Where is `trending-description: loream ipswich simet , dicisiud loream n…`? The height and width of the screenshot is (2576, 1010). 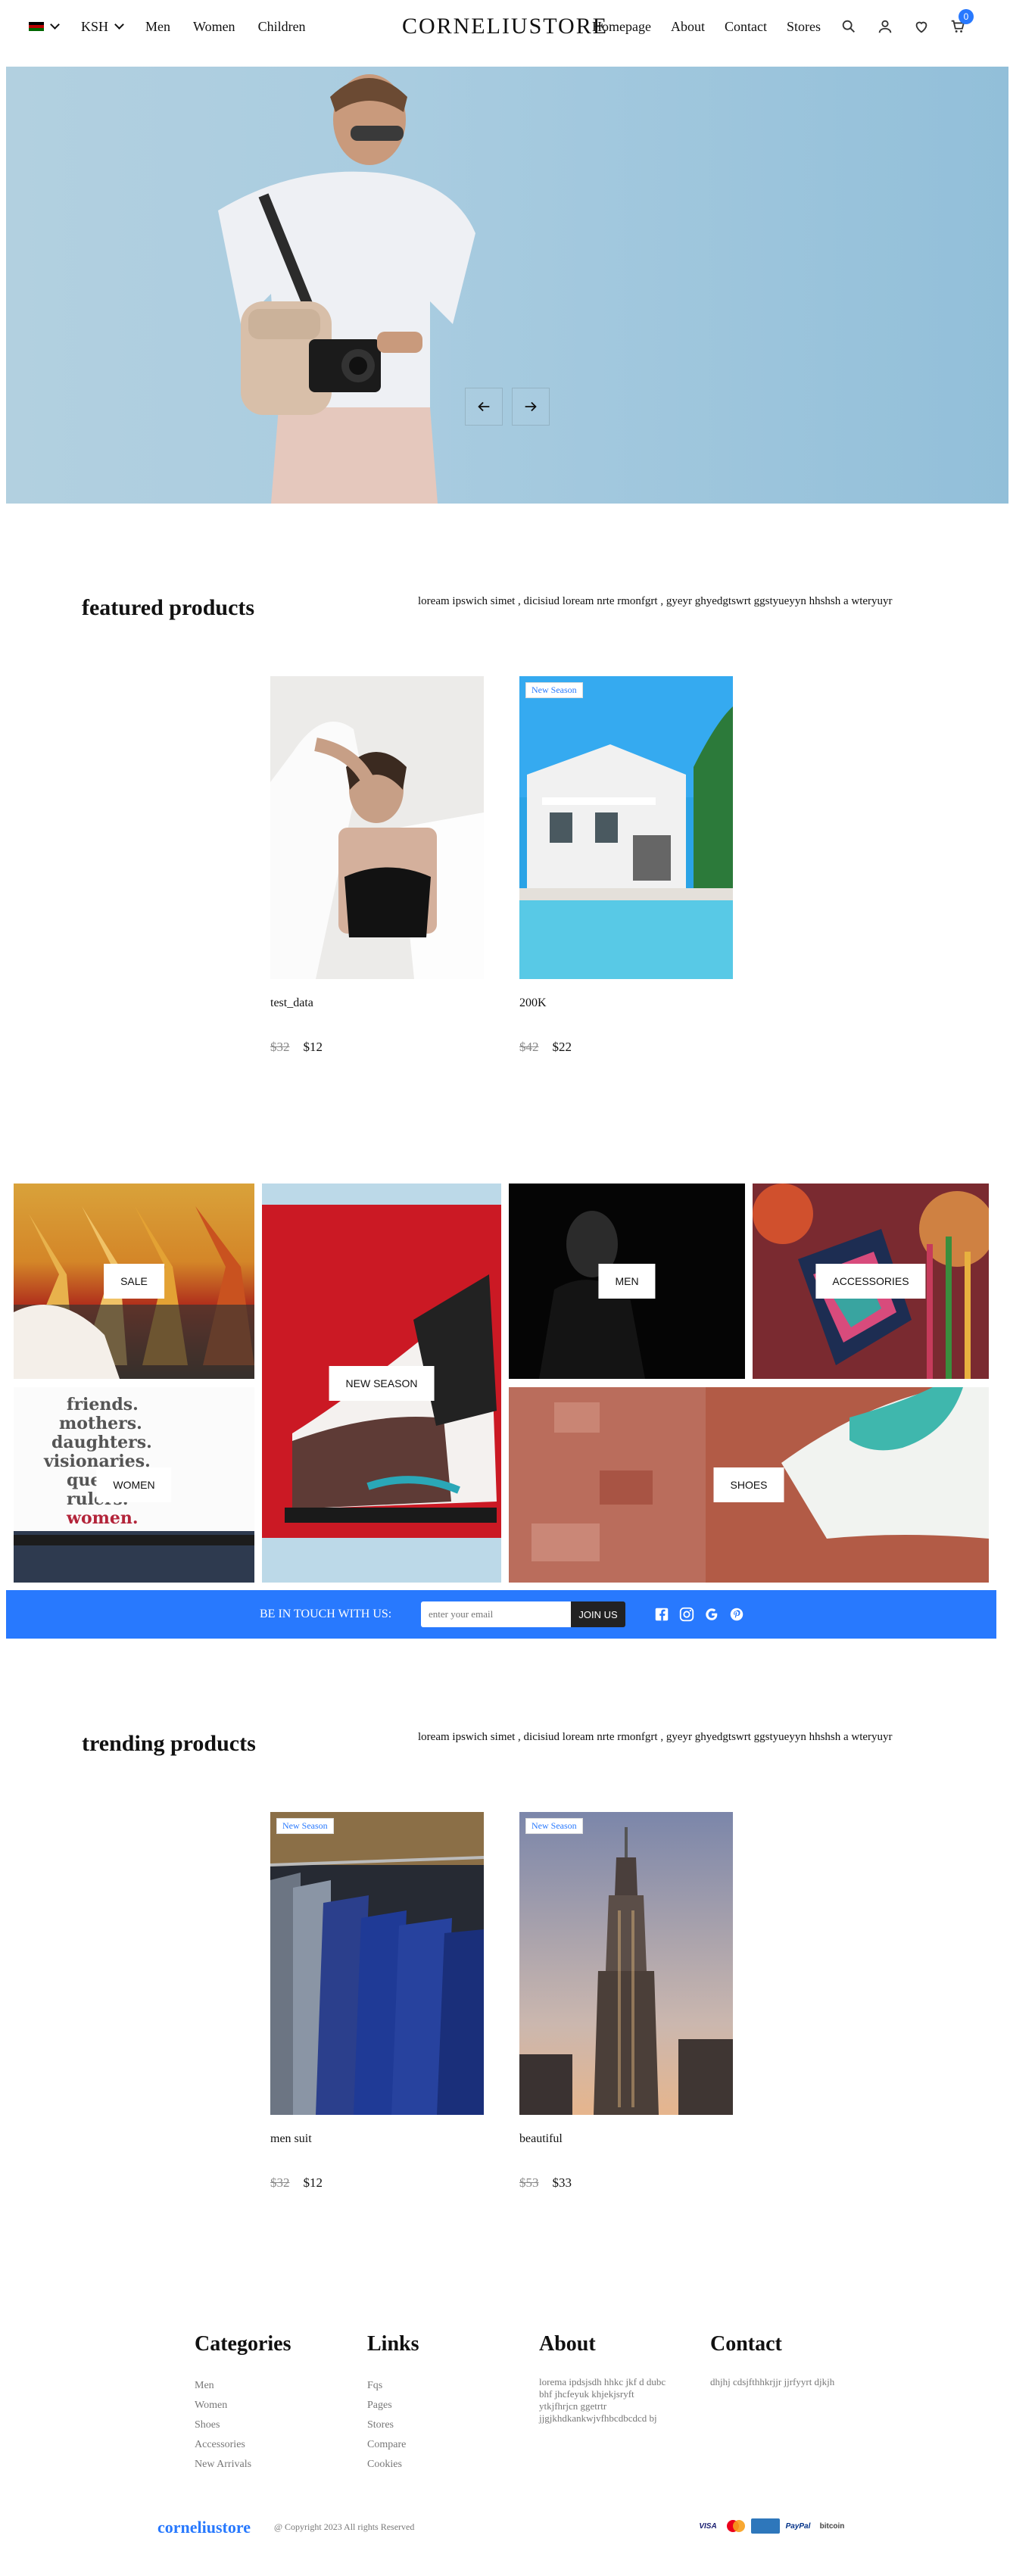 trending-description: loream ipswich simet , dicisiud loream n… is located at coordinates (655, 1737).